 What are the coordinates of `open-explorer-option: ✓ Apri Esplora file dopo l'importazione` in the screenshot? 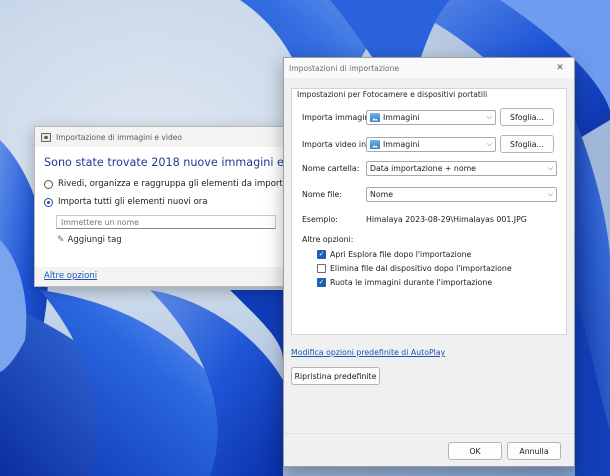 It's located at (394, 254).